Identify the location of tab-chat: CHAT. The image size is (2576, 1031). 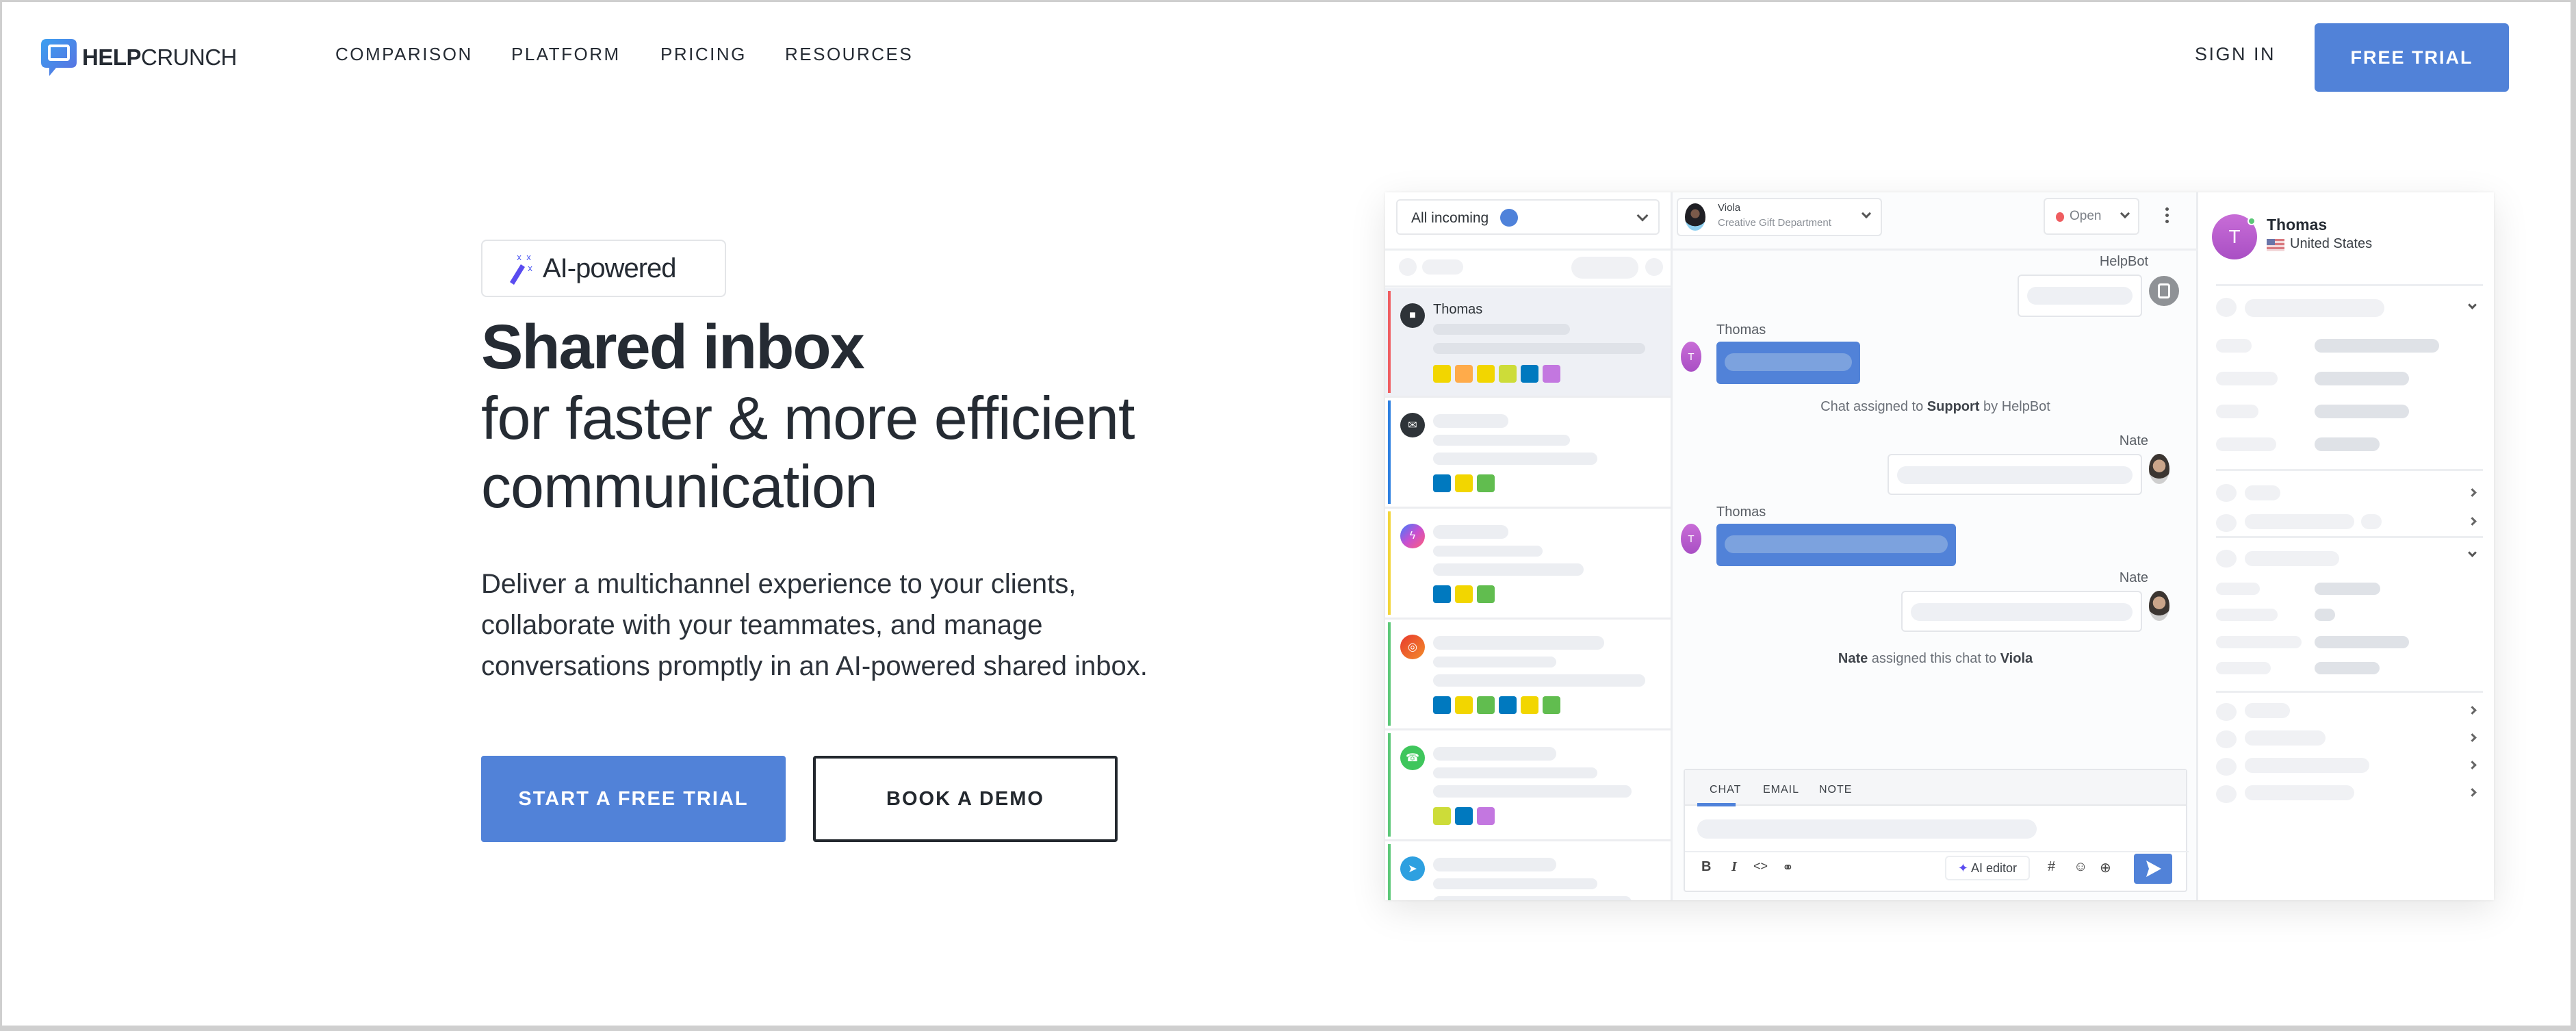
(1725, 790).